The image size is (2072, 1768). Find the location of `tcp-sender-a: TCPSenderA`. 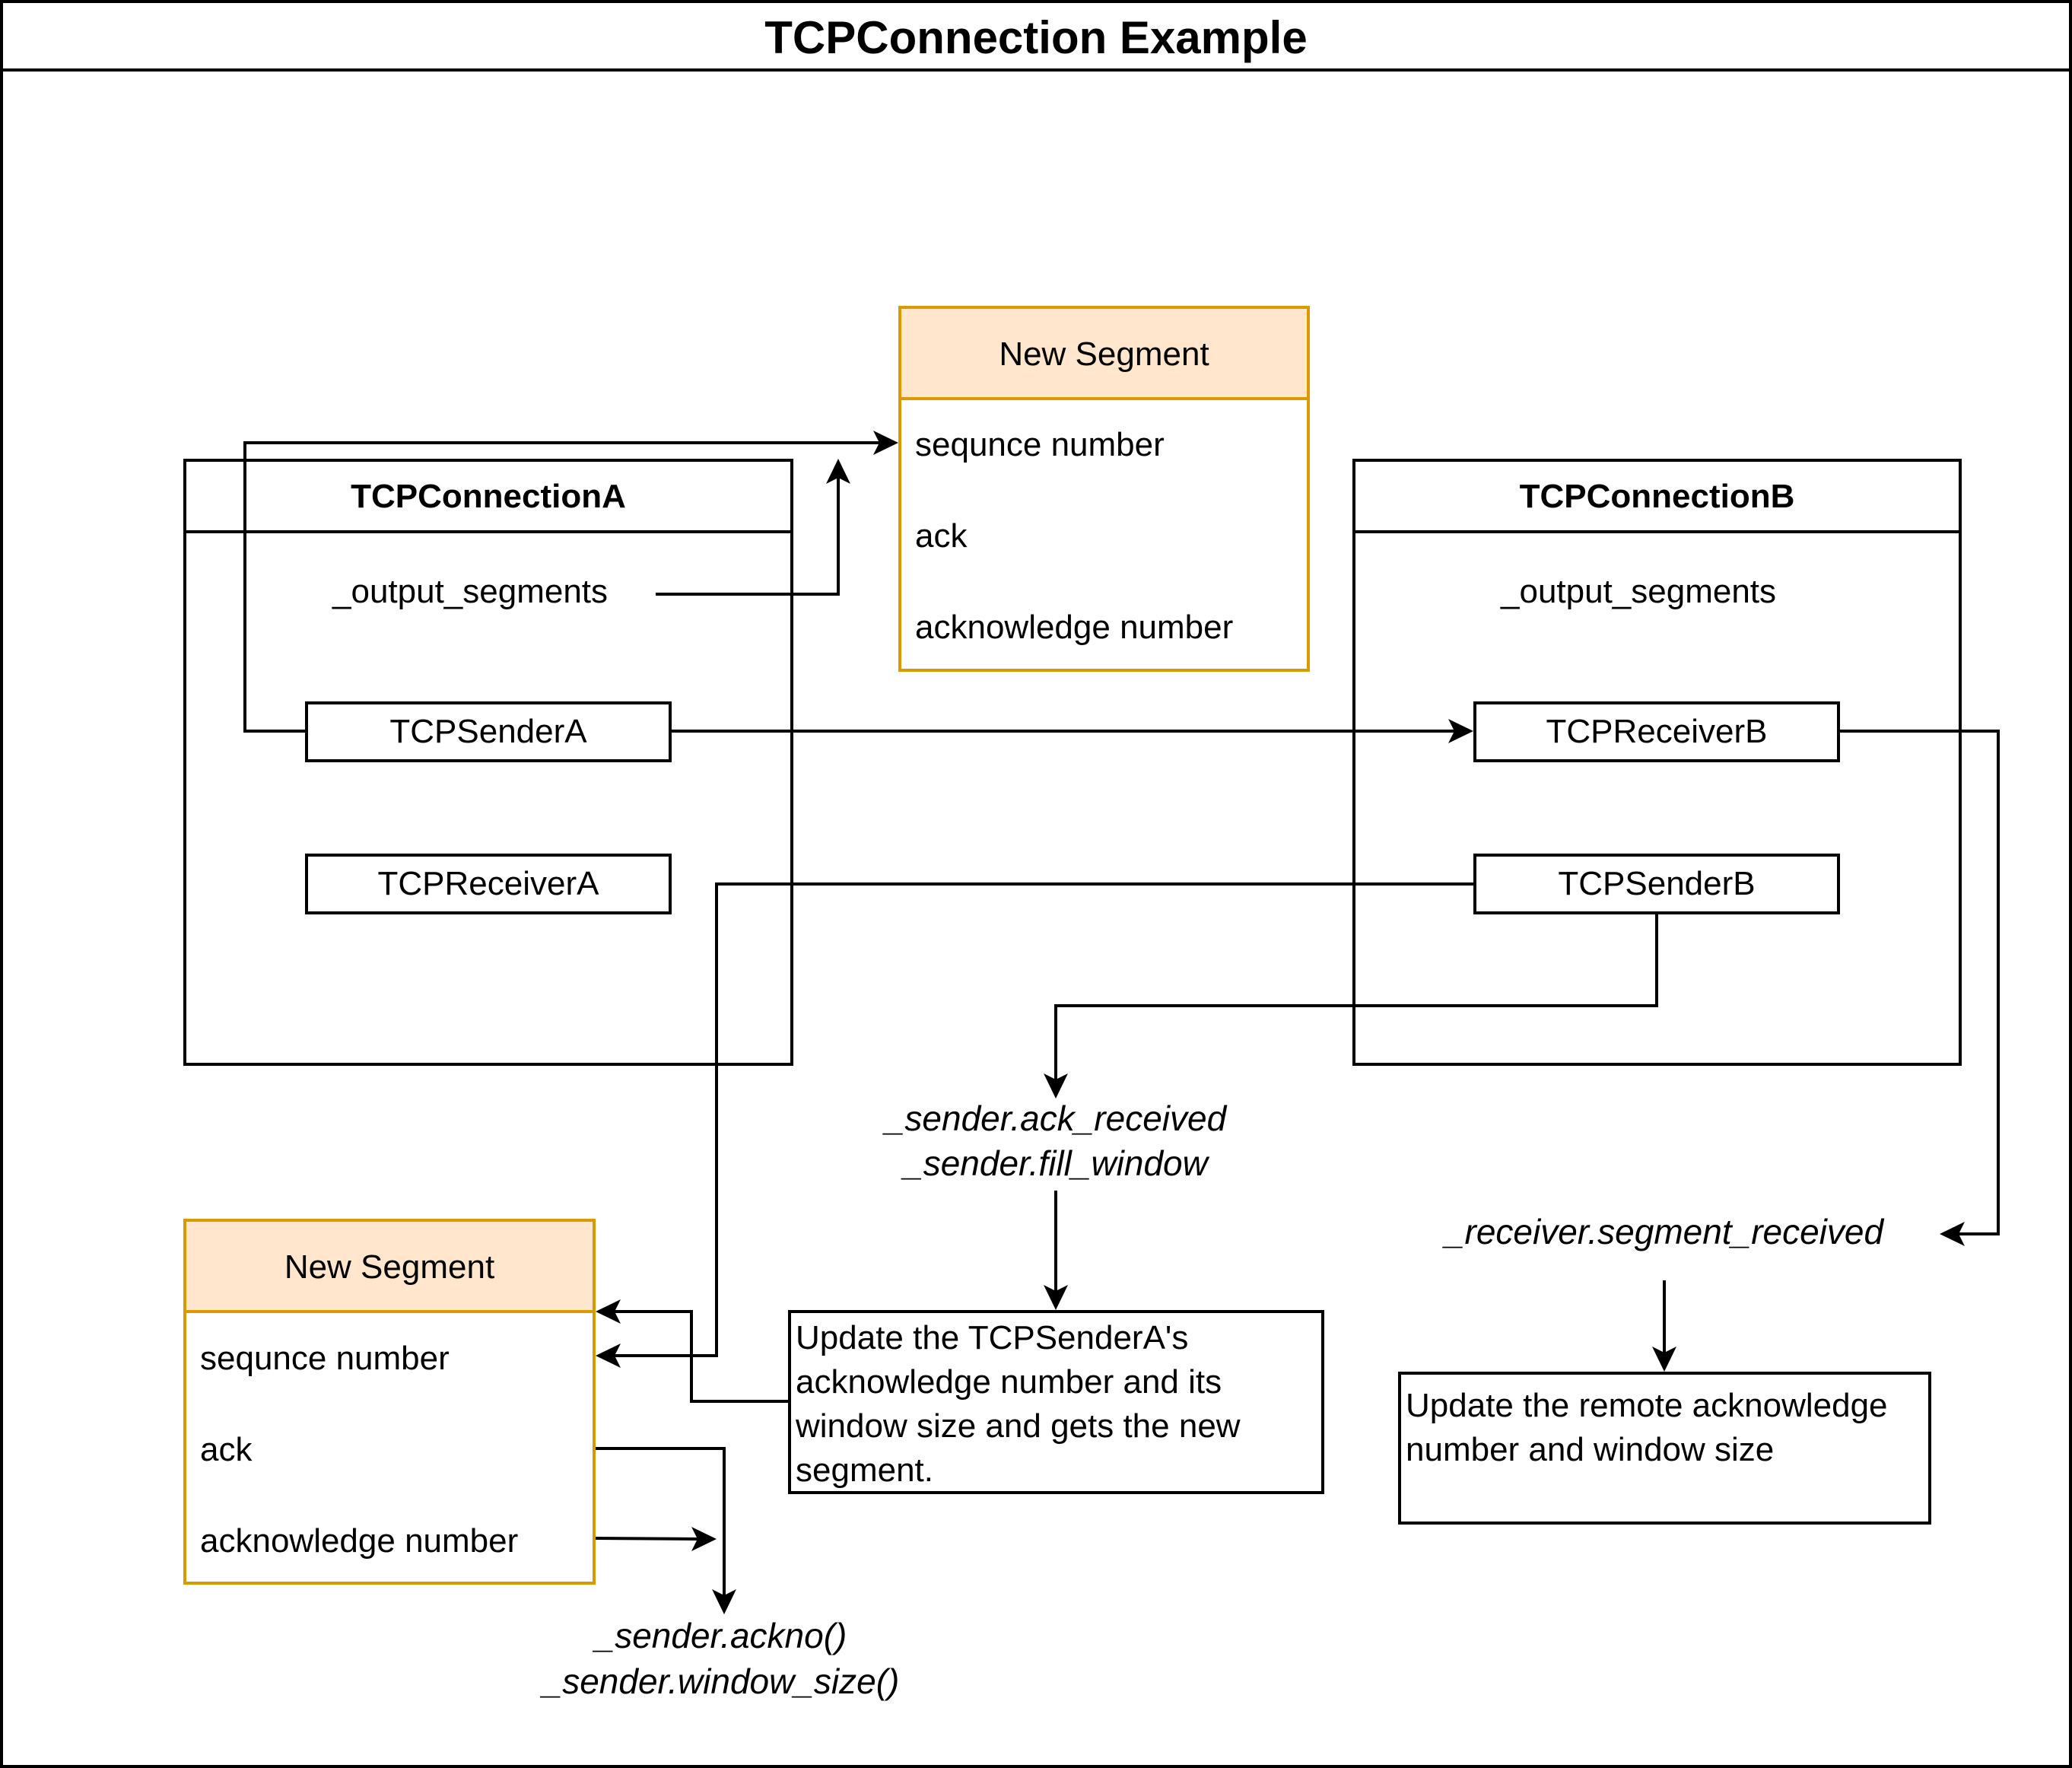

tcp-sender-a: TCPSenderA is located at coordinates (488, 731).